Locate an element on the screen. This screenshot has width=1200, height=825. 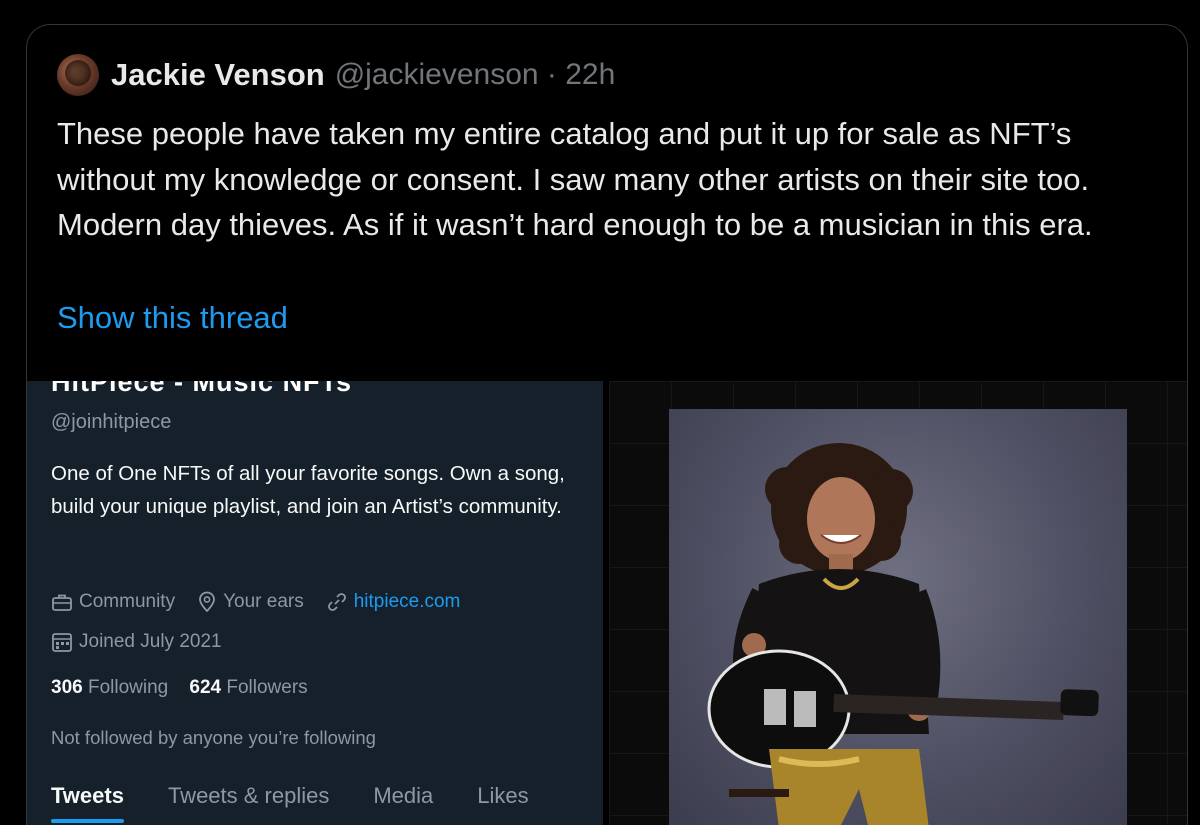
location-pin-icon is located at coordinates (207, 602).